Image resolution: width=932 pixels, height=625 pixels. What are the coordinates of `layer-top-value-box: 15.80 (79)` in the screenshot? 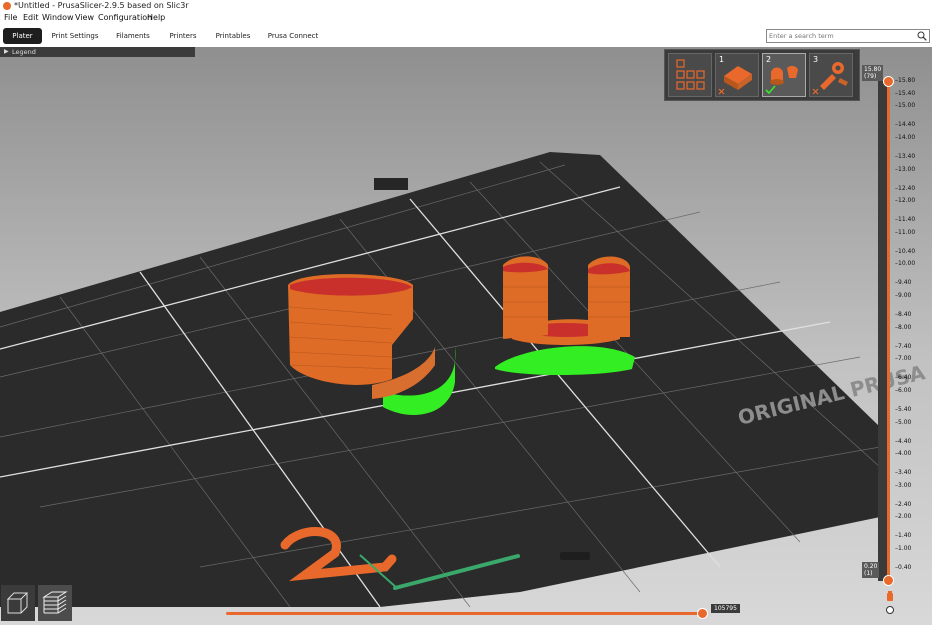 It's located at (873, 73).